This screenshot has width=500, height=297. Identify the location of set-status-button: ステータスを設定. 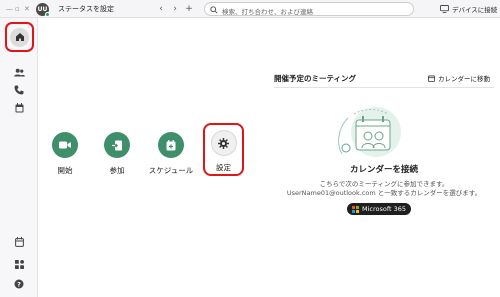
(86, 9).